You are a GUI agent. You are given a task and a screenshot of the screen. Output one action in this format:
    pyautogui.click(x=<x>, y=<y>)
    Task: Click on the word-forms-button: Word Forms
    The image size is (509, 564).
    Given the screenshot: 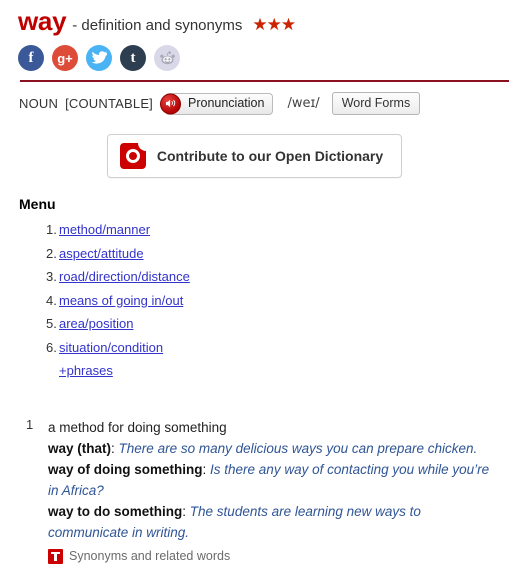 What is the action you would take?
    pyautogui.click(x=376, y=103)
    